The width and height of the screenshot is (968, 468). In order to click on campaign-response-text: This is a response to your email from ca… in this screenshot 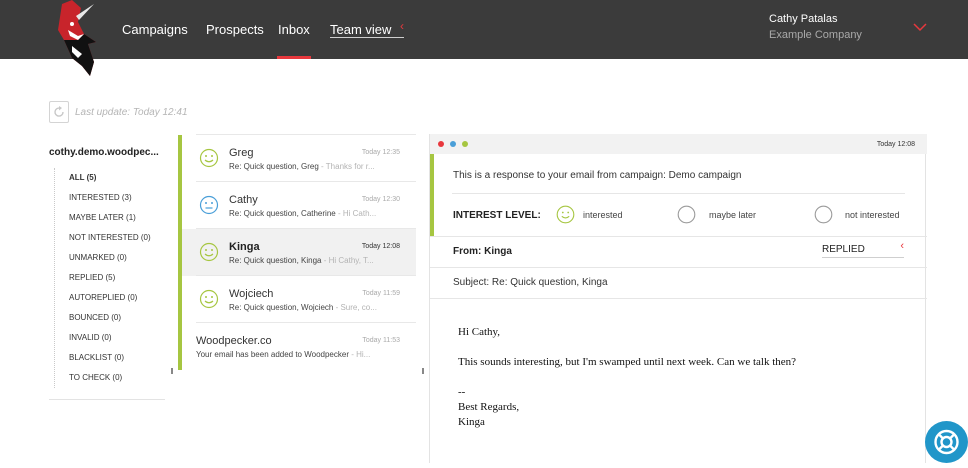, I will do `click(597, 175)`.